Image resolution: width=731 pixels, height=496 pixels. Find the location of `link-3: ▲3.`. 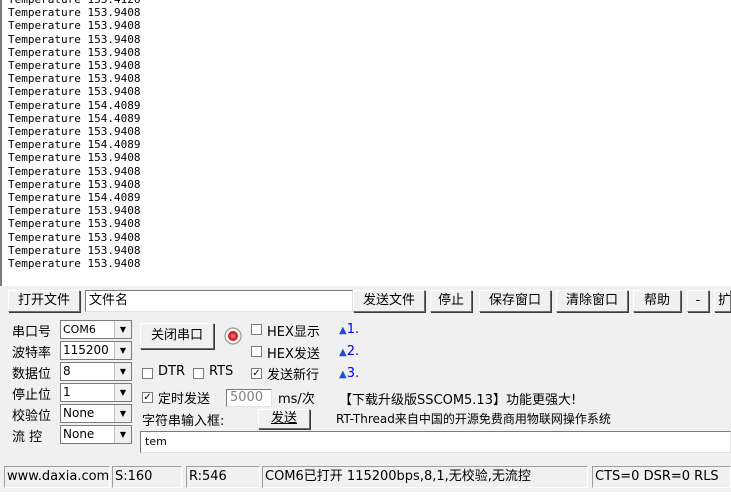

link-3: ▲3. is located at coordinates (349, 373).